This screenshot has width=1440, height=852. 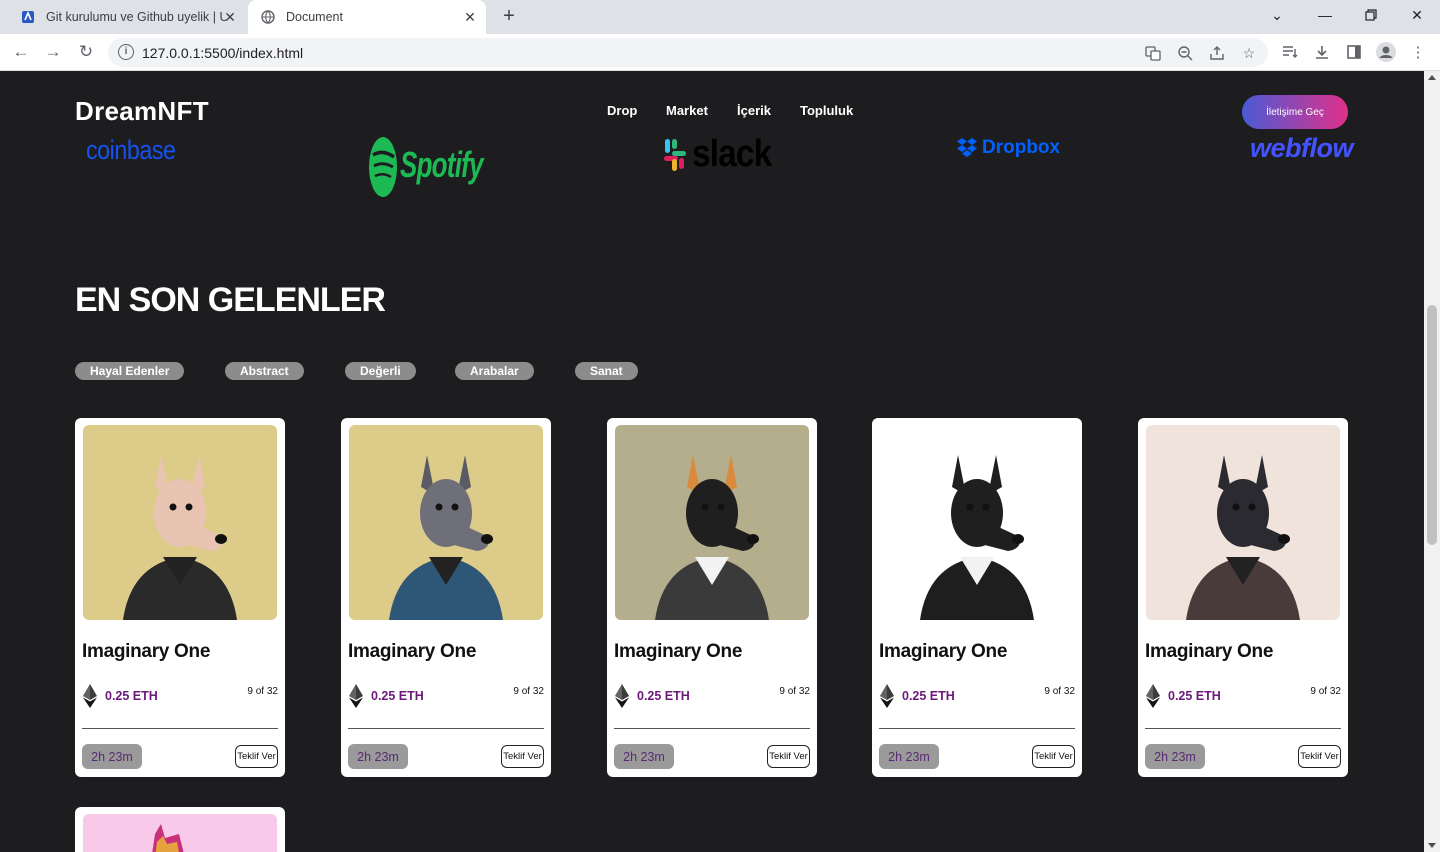 What do you see at coordinates (21, 52) in the screenshot?
I see `back-icon: ←` at bounding box center [21, 52].